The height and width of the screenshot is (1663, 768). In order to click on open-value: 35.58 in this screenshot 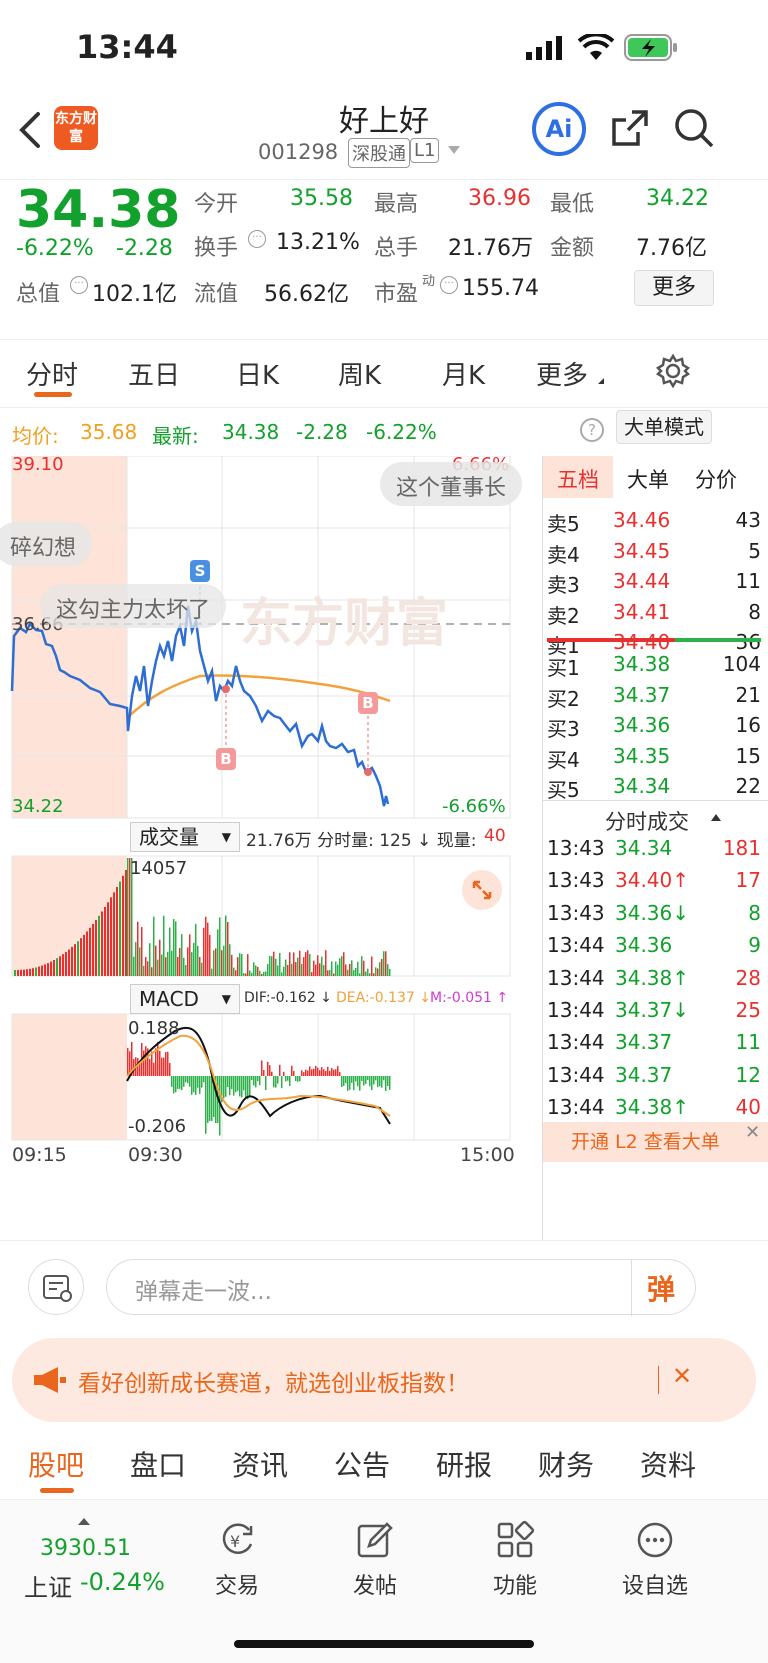, I will do `click(321, 198)`.